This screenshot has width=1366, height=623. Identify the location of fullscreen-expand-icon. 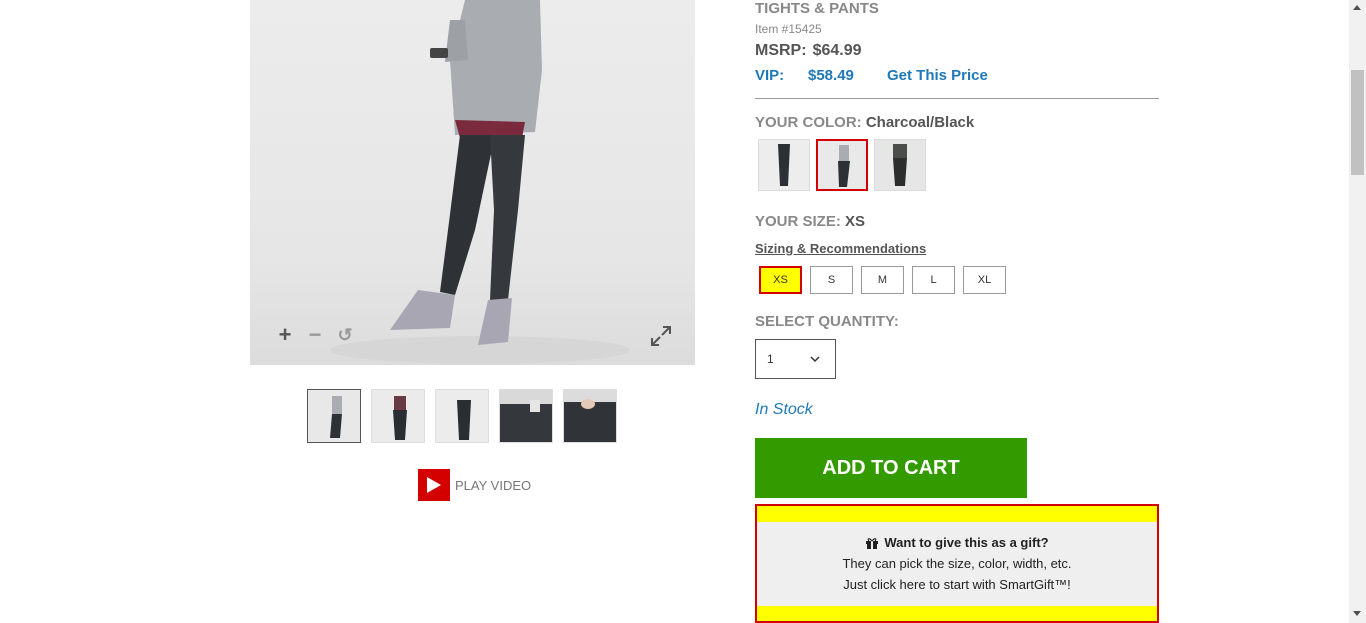
(661, 336).